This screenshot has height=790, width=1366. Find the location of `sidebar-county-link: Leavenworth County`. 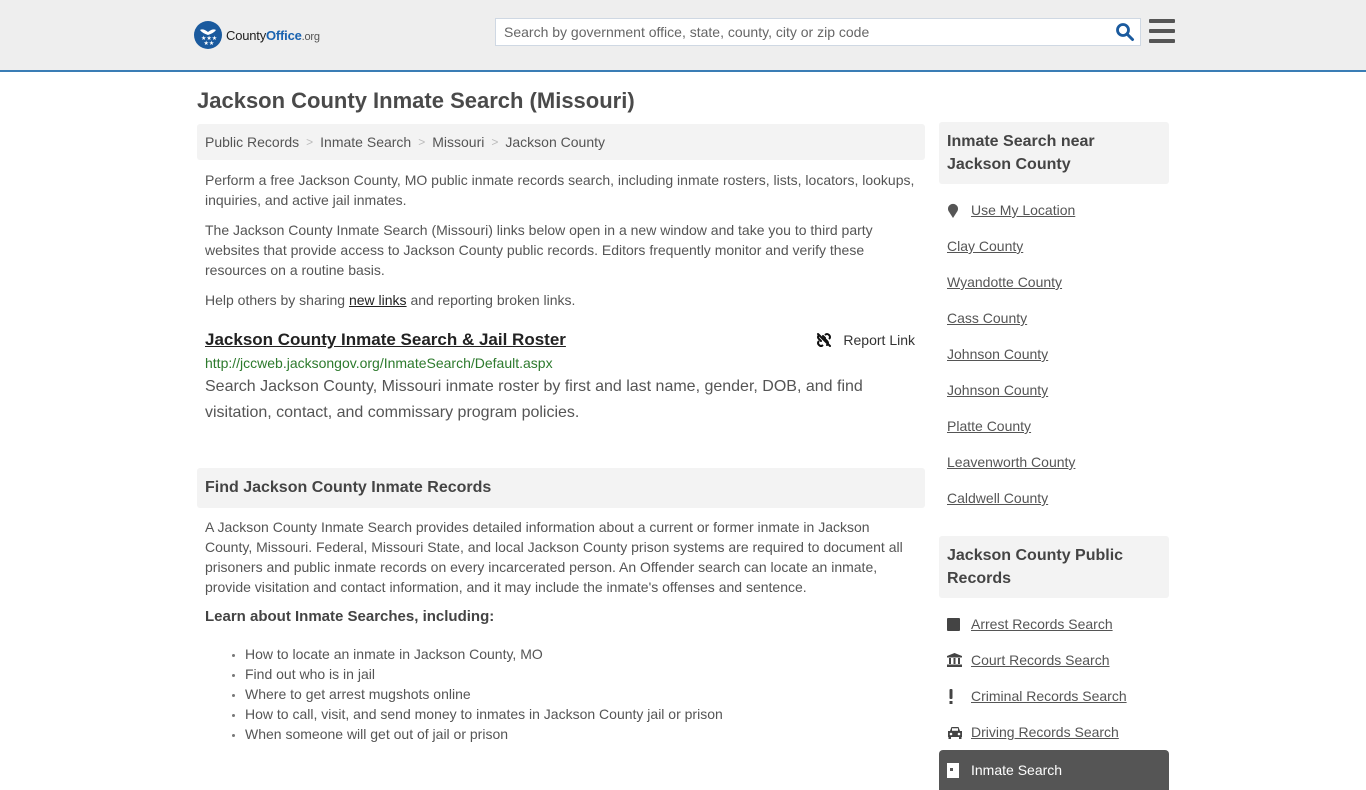

sidebar-county-link: Leavenworth County is located at coordinates (1054, 462).